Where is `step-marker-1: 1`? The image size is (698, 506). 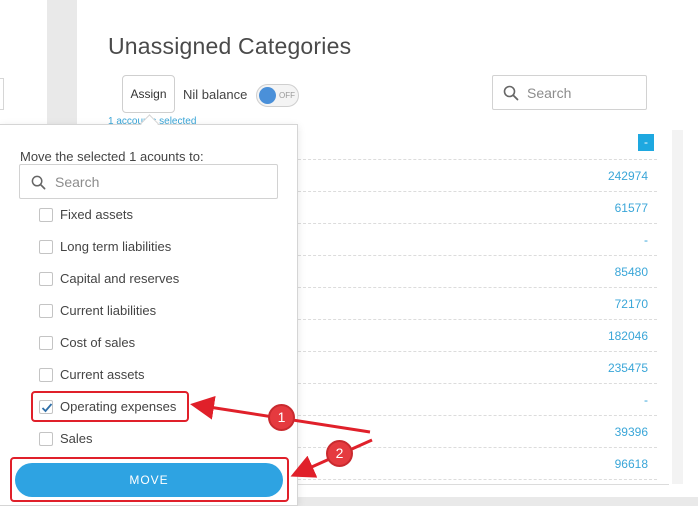 step-marker-1: 1 is located at coordinates (281, 417).